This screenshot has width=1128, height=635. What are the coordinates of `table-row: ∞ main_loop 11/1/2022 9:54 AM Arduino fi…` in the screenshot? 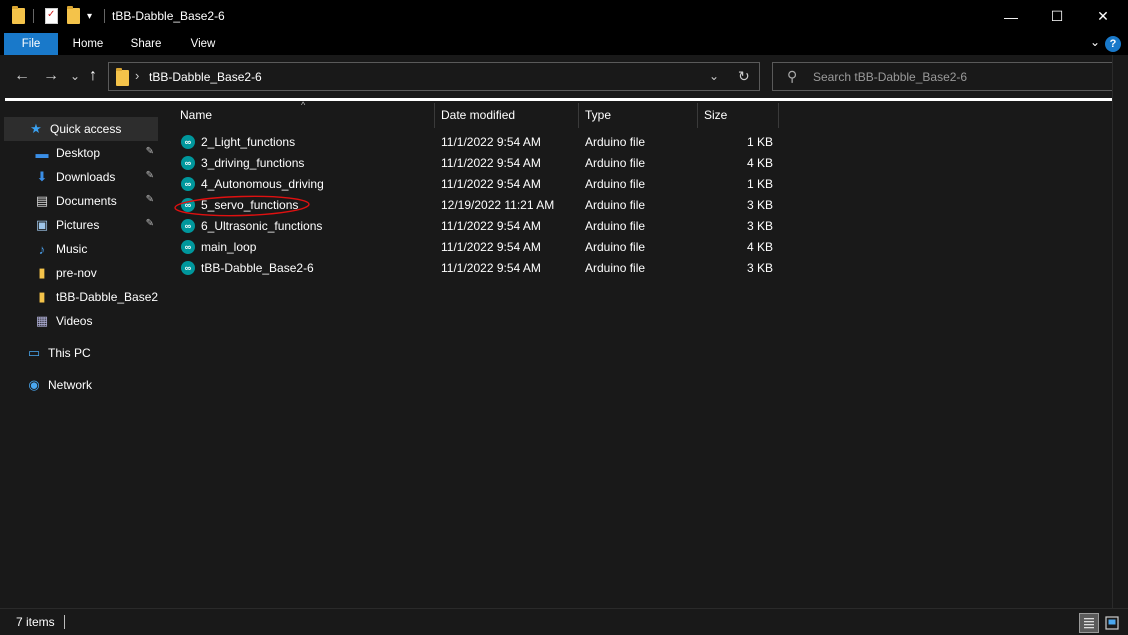 It's located at (552, 247).